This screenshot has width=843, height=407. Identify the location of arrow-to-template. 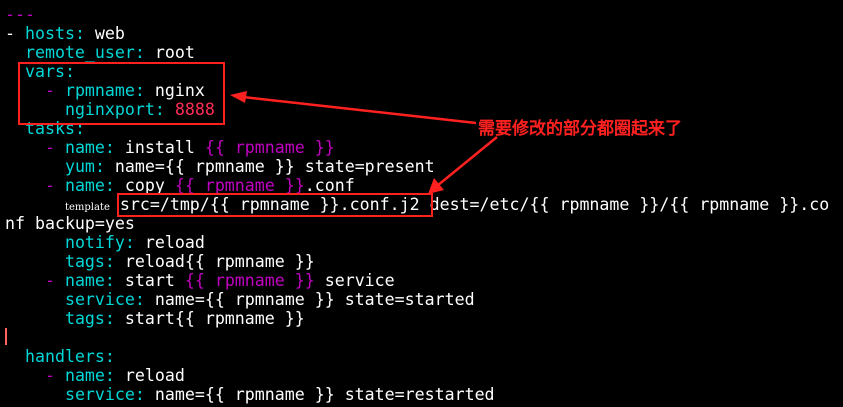
(464, 163).